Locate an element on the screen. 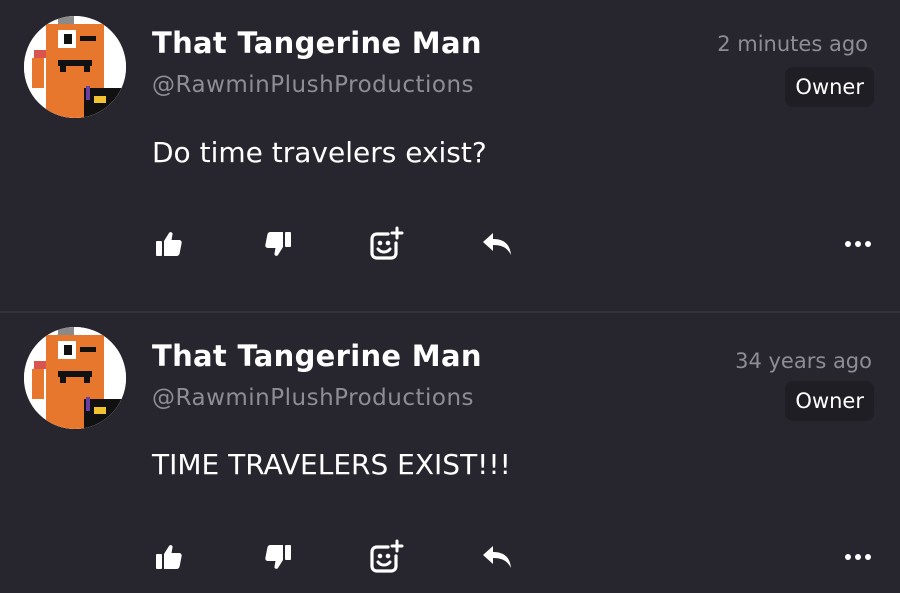 The height and width of the screenshot is (593, 900). comment-text: Do time travelers exist? is located at coordinates (319, 152).